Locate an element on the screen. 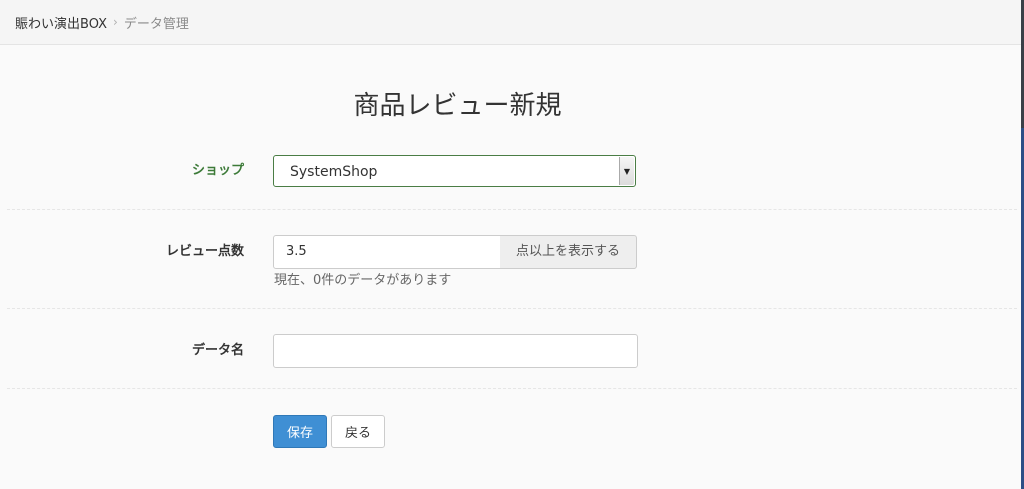 The image size is (1024, 489). shop-select-value: SystemShop is located at coordinates (334, 172).